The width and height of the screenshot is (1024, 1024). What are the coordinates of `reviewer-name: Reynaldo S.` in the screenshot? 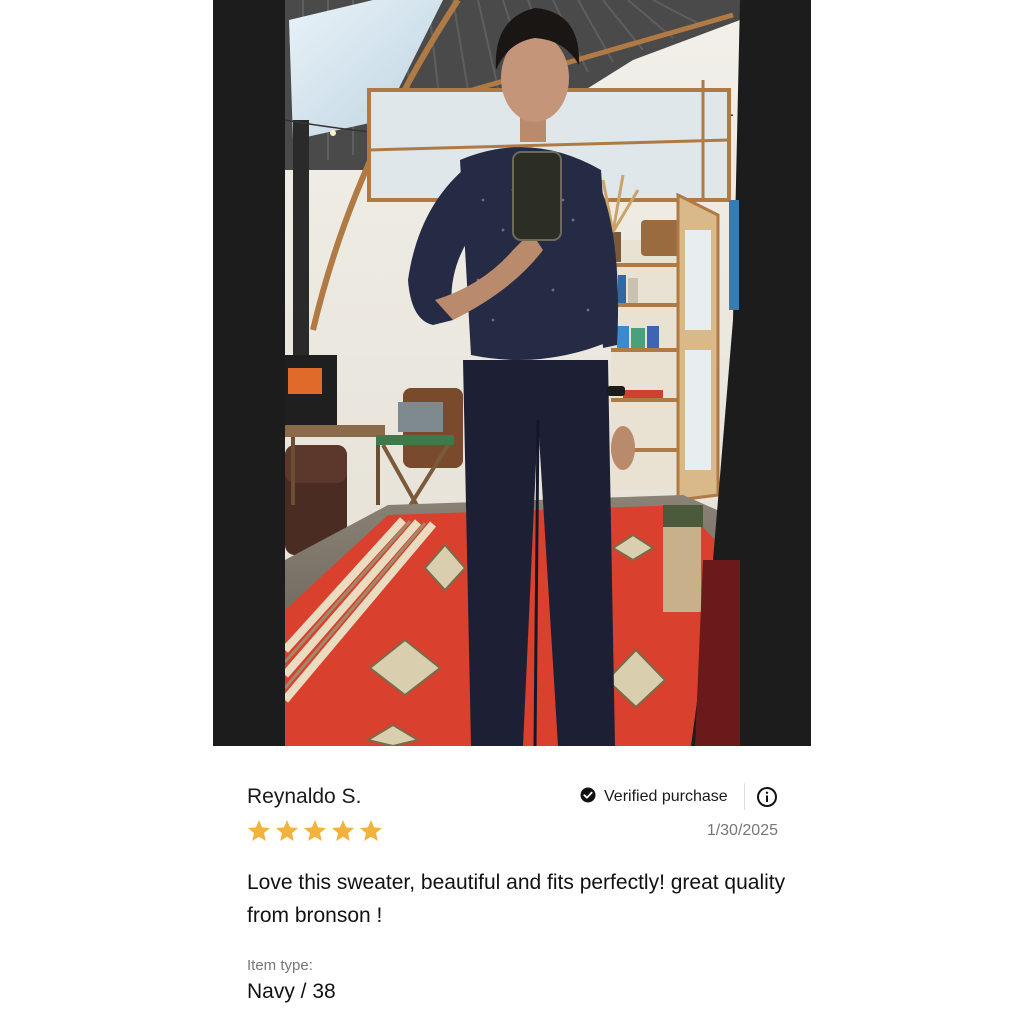 It's located at (304, 796).